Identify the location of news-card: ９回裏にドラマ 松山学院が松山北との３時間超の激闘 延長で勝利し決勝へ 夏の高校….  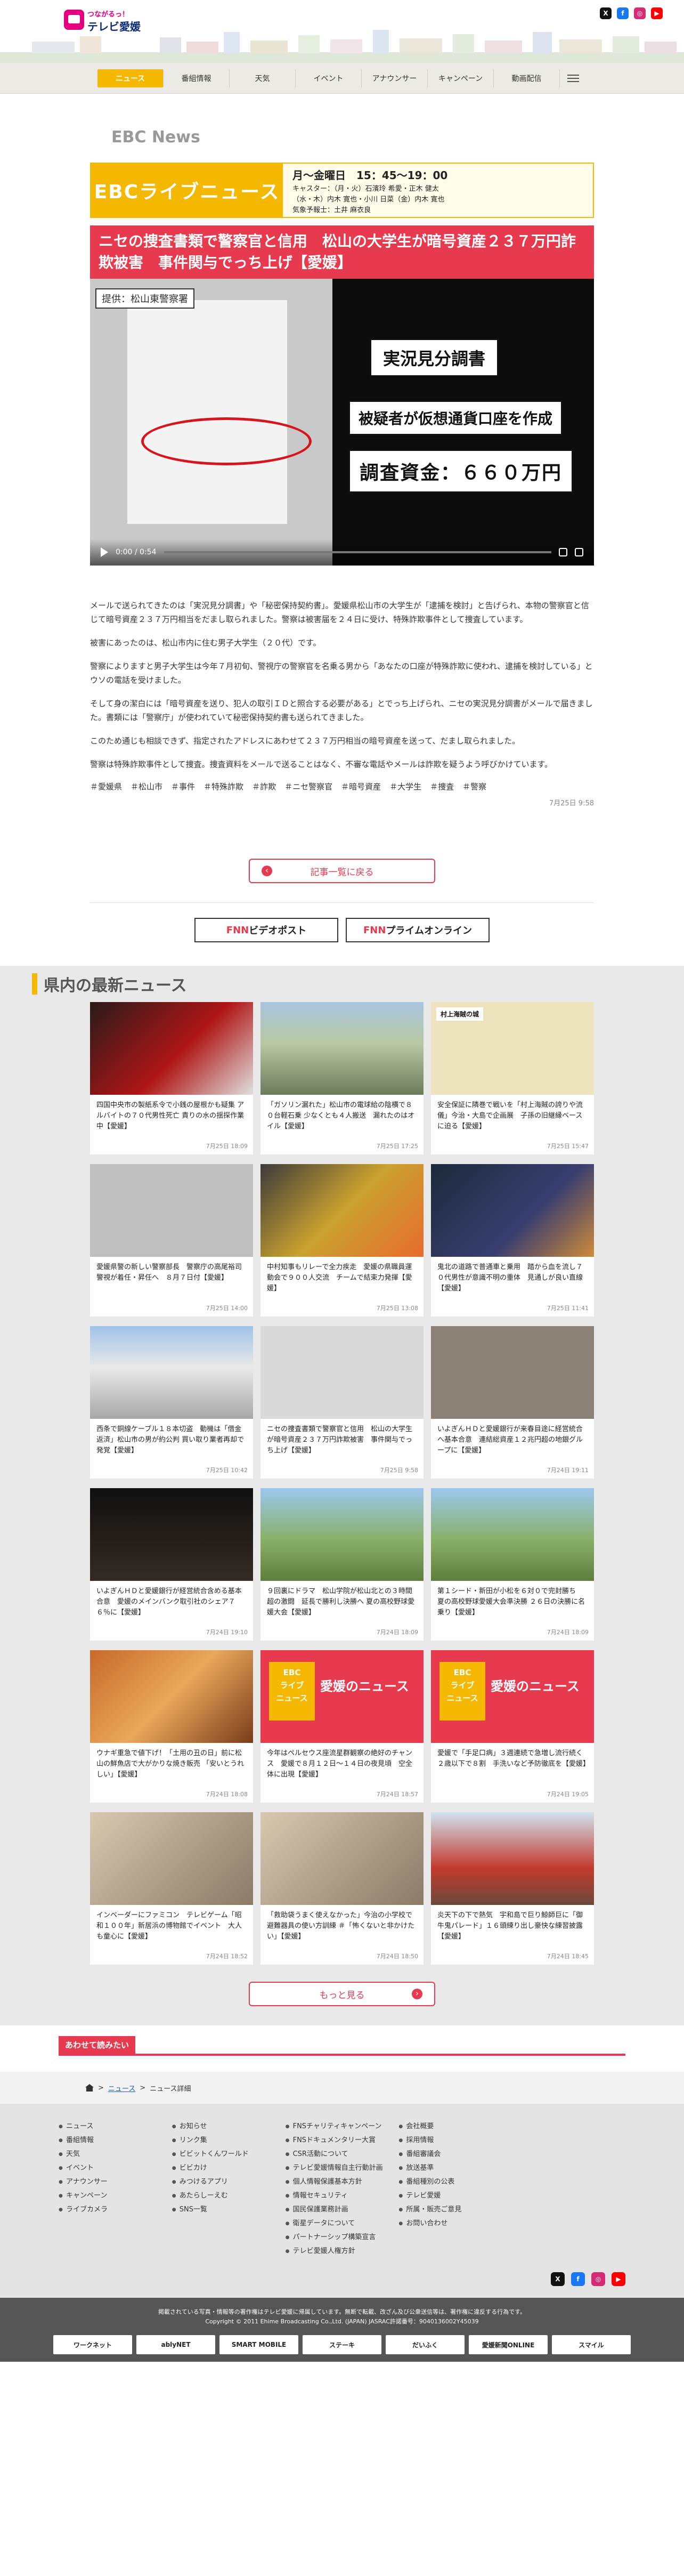
(342, 1565).